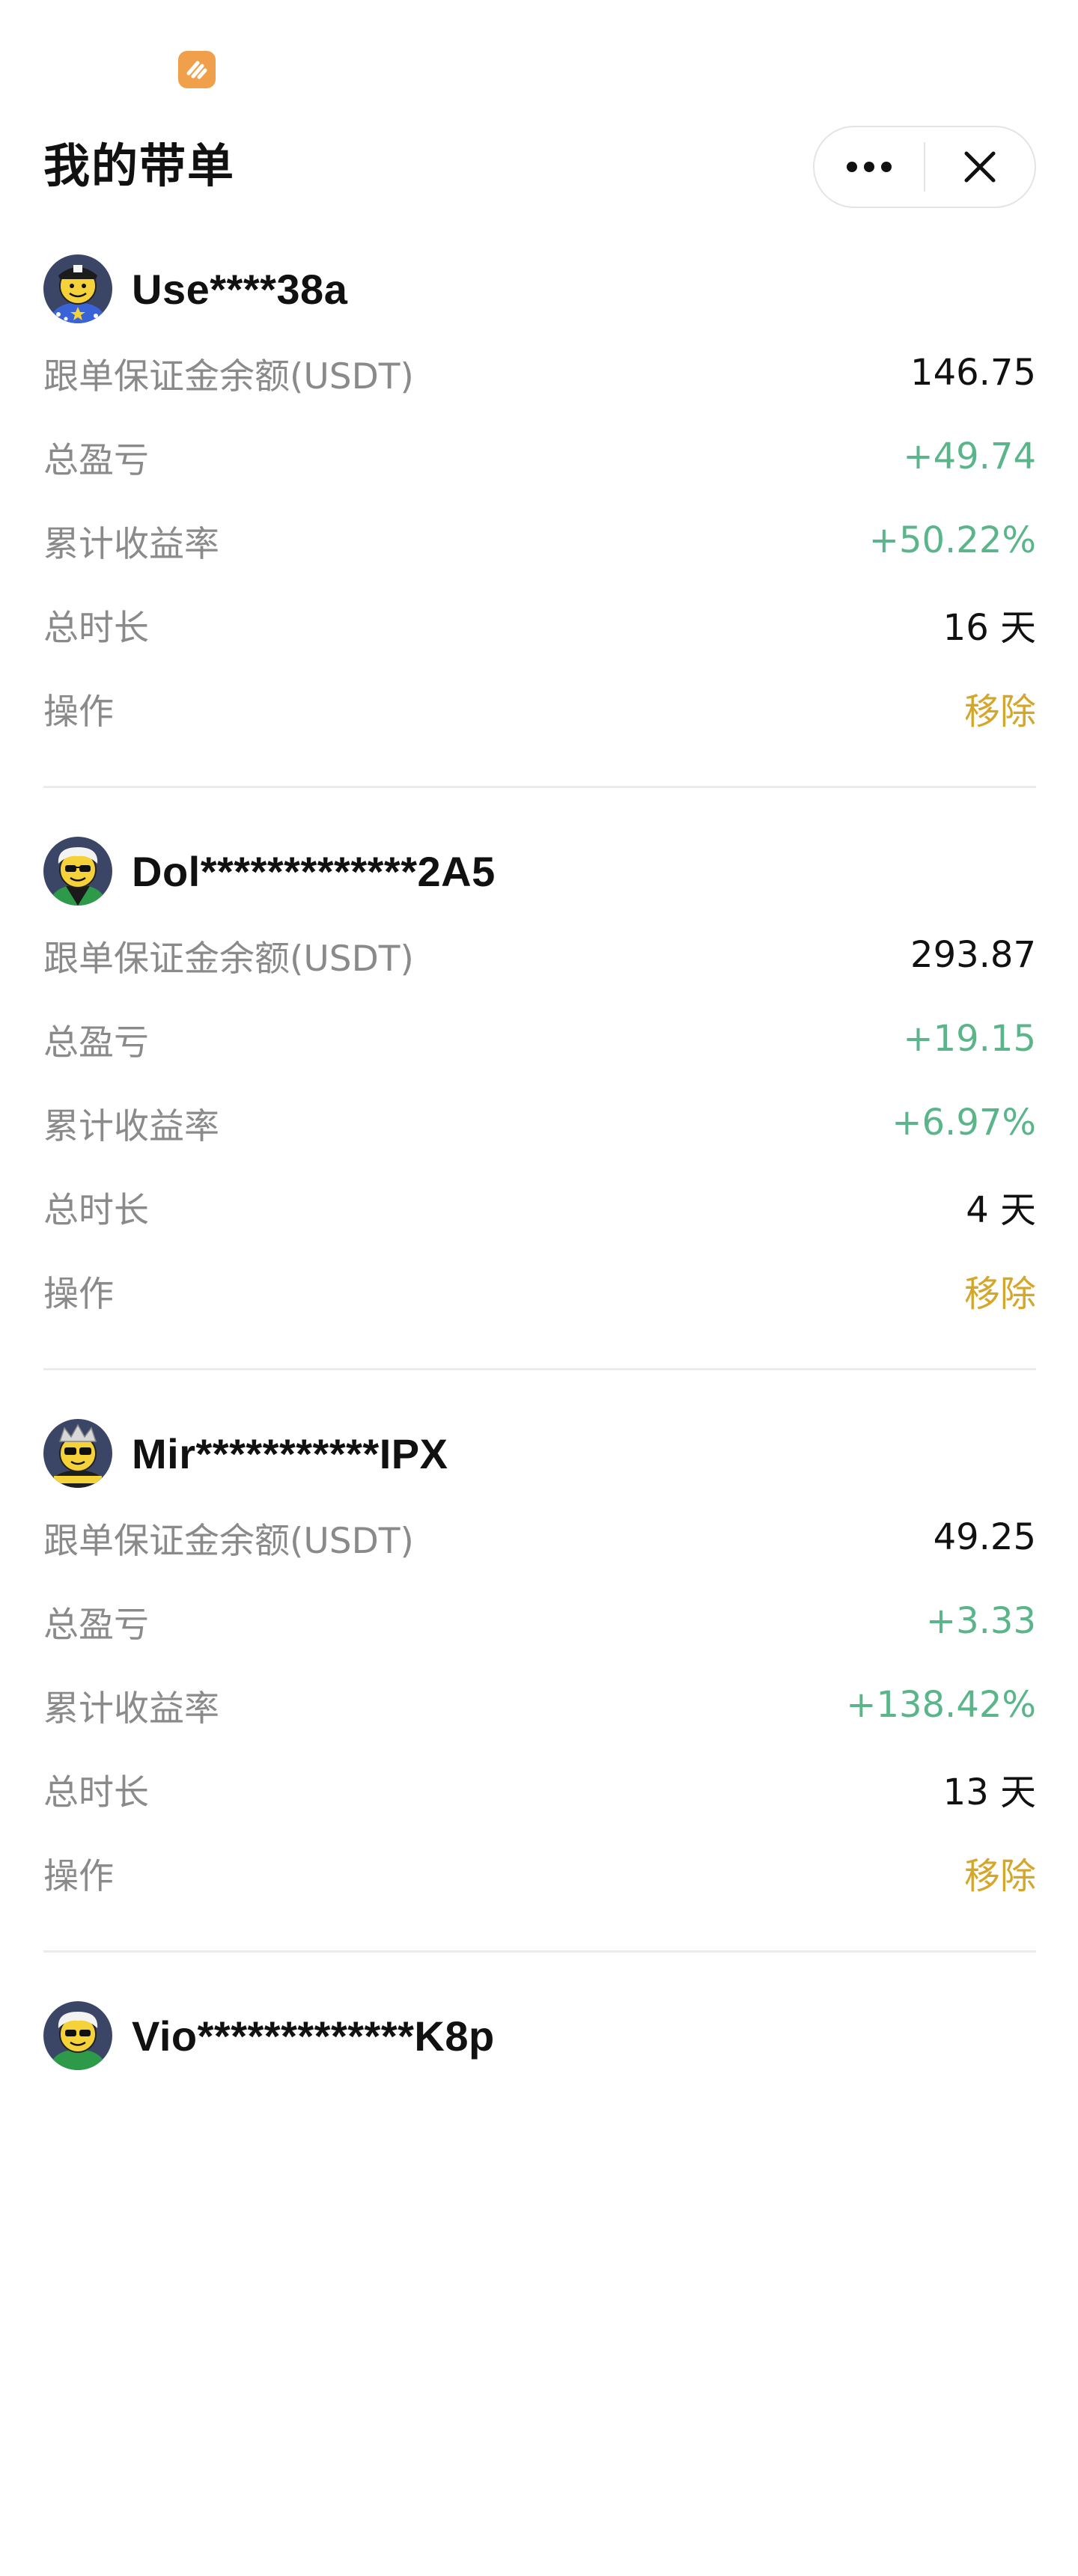 Image resolution: width=1078 pixels, height=2576 pixels. I want to click on margin-balance-row: 跟单保证金余额(USDT) 293.87, so click(539, 955).